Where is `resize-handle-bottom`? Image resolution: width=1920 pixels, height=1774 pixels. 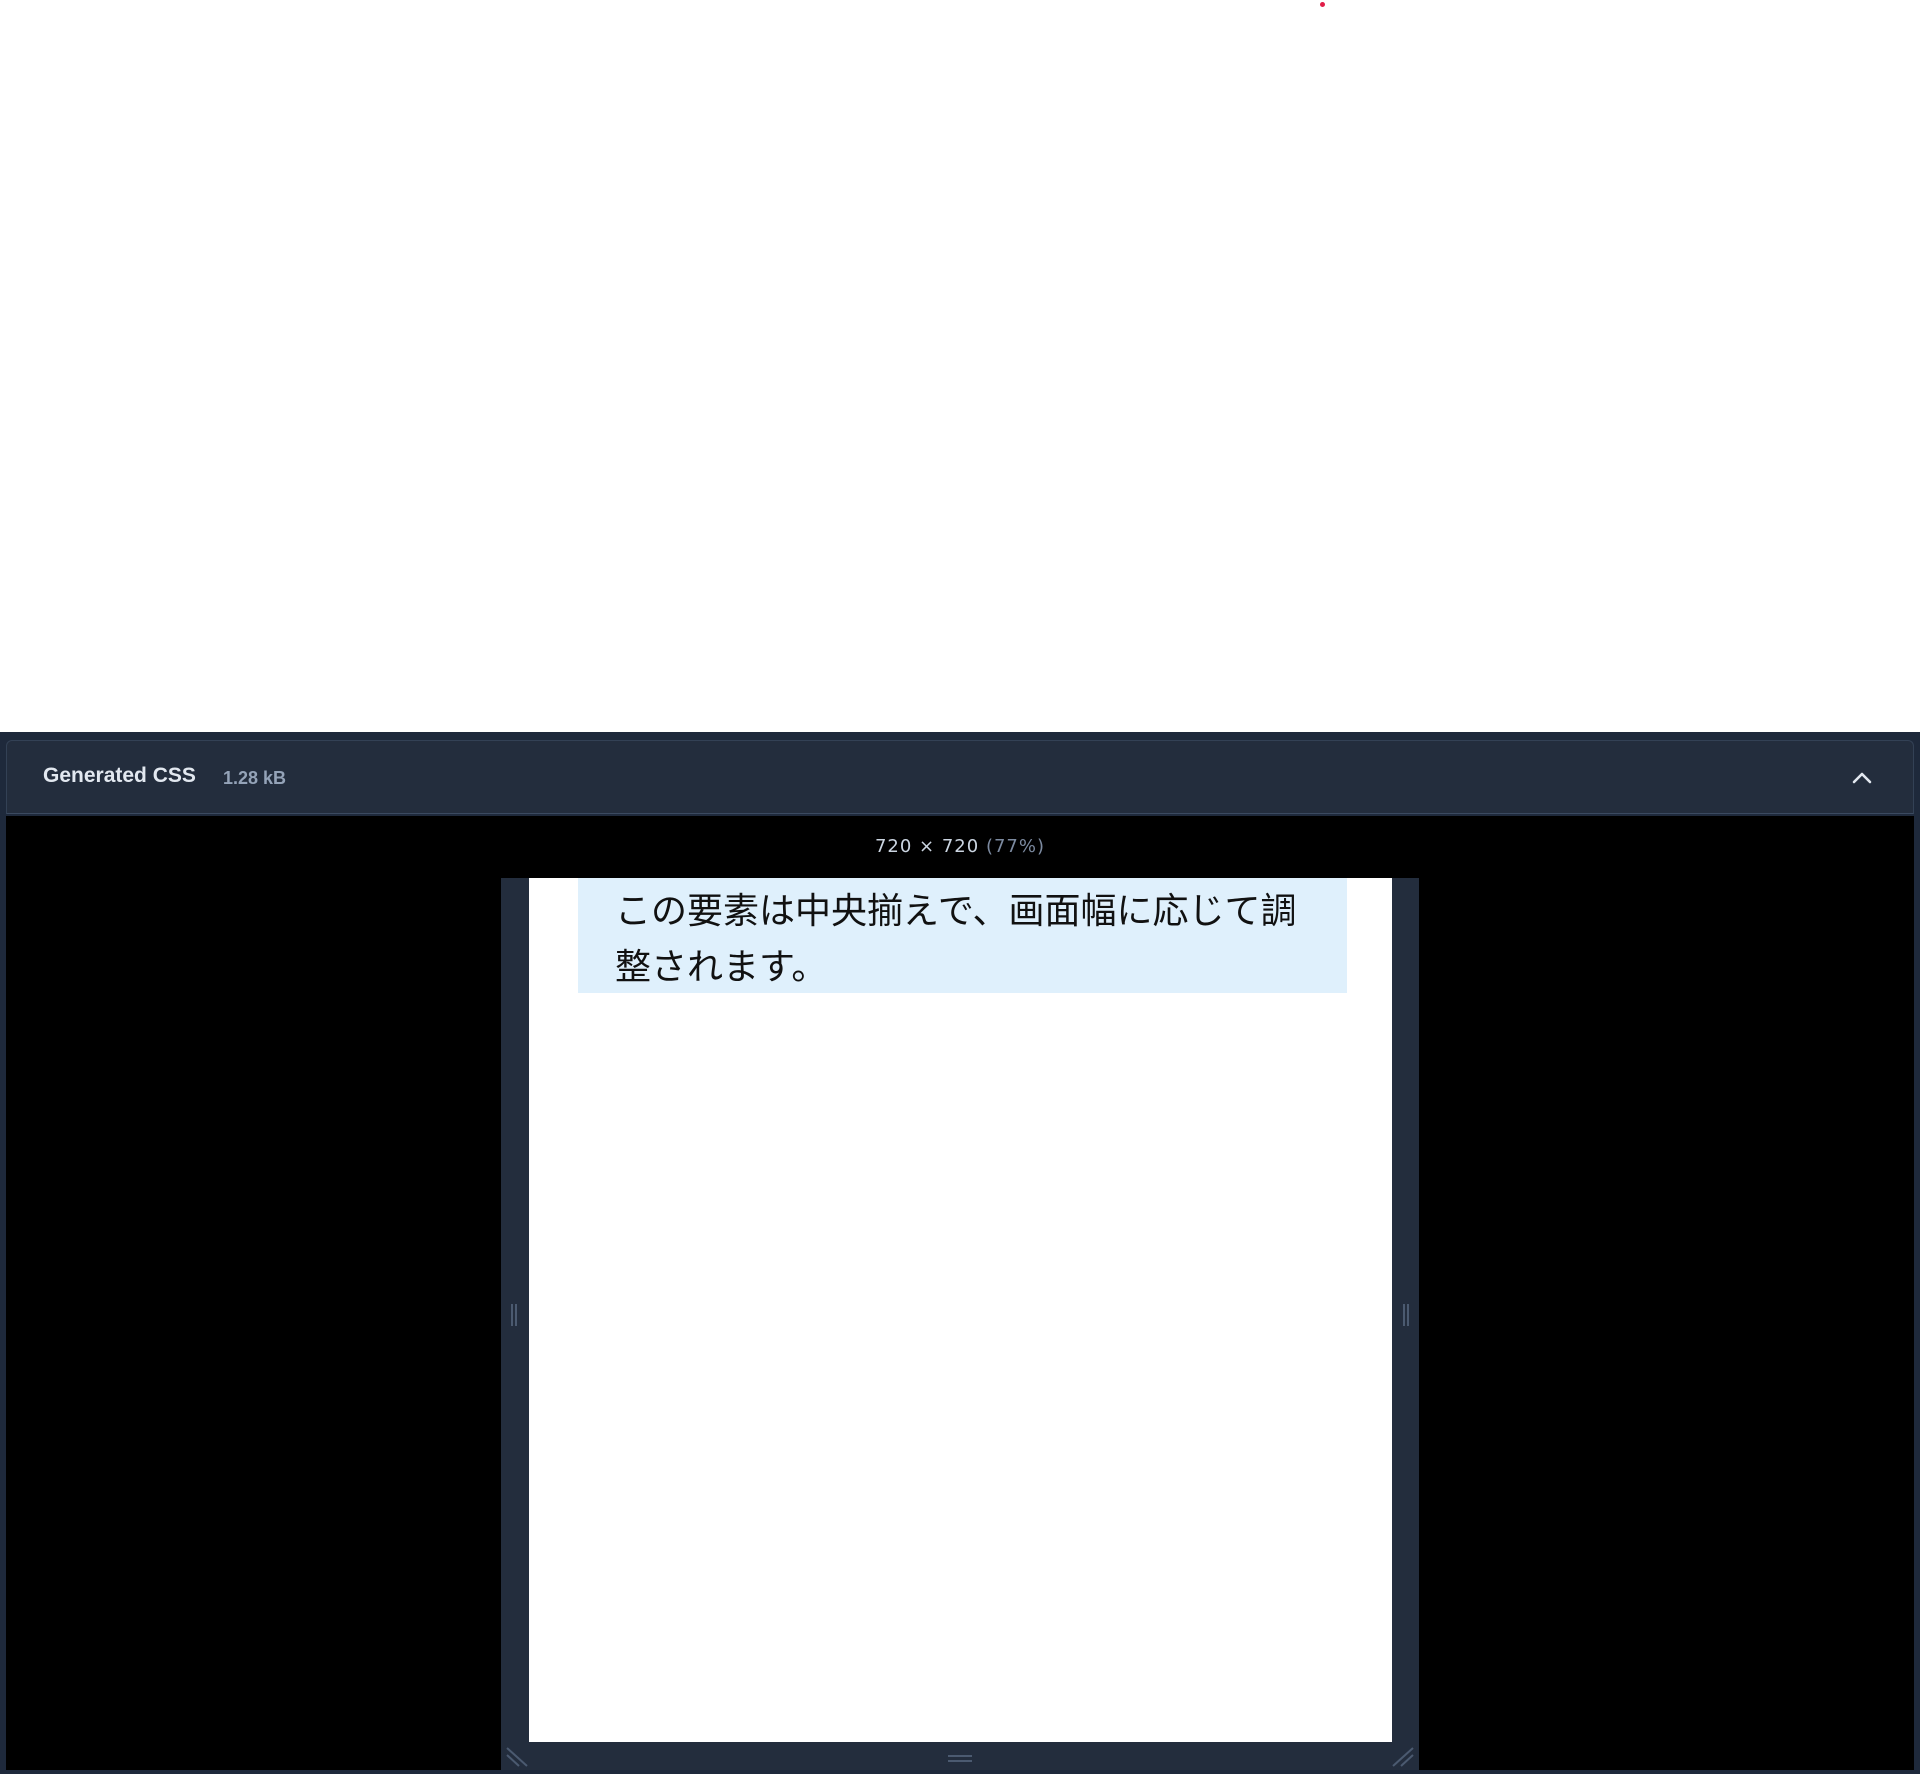
resize-handle-bottom is located at coordinates (960, 1758).